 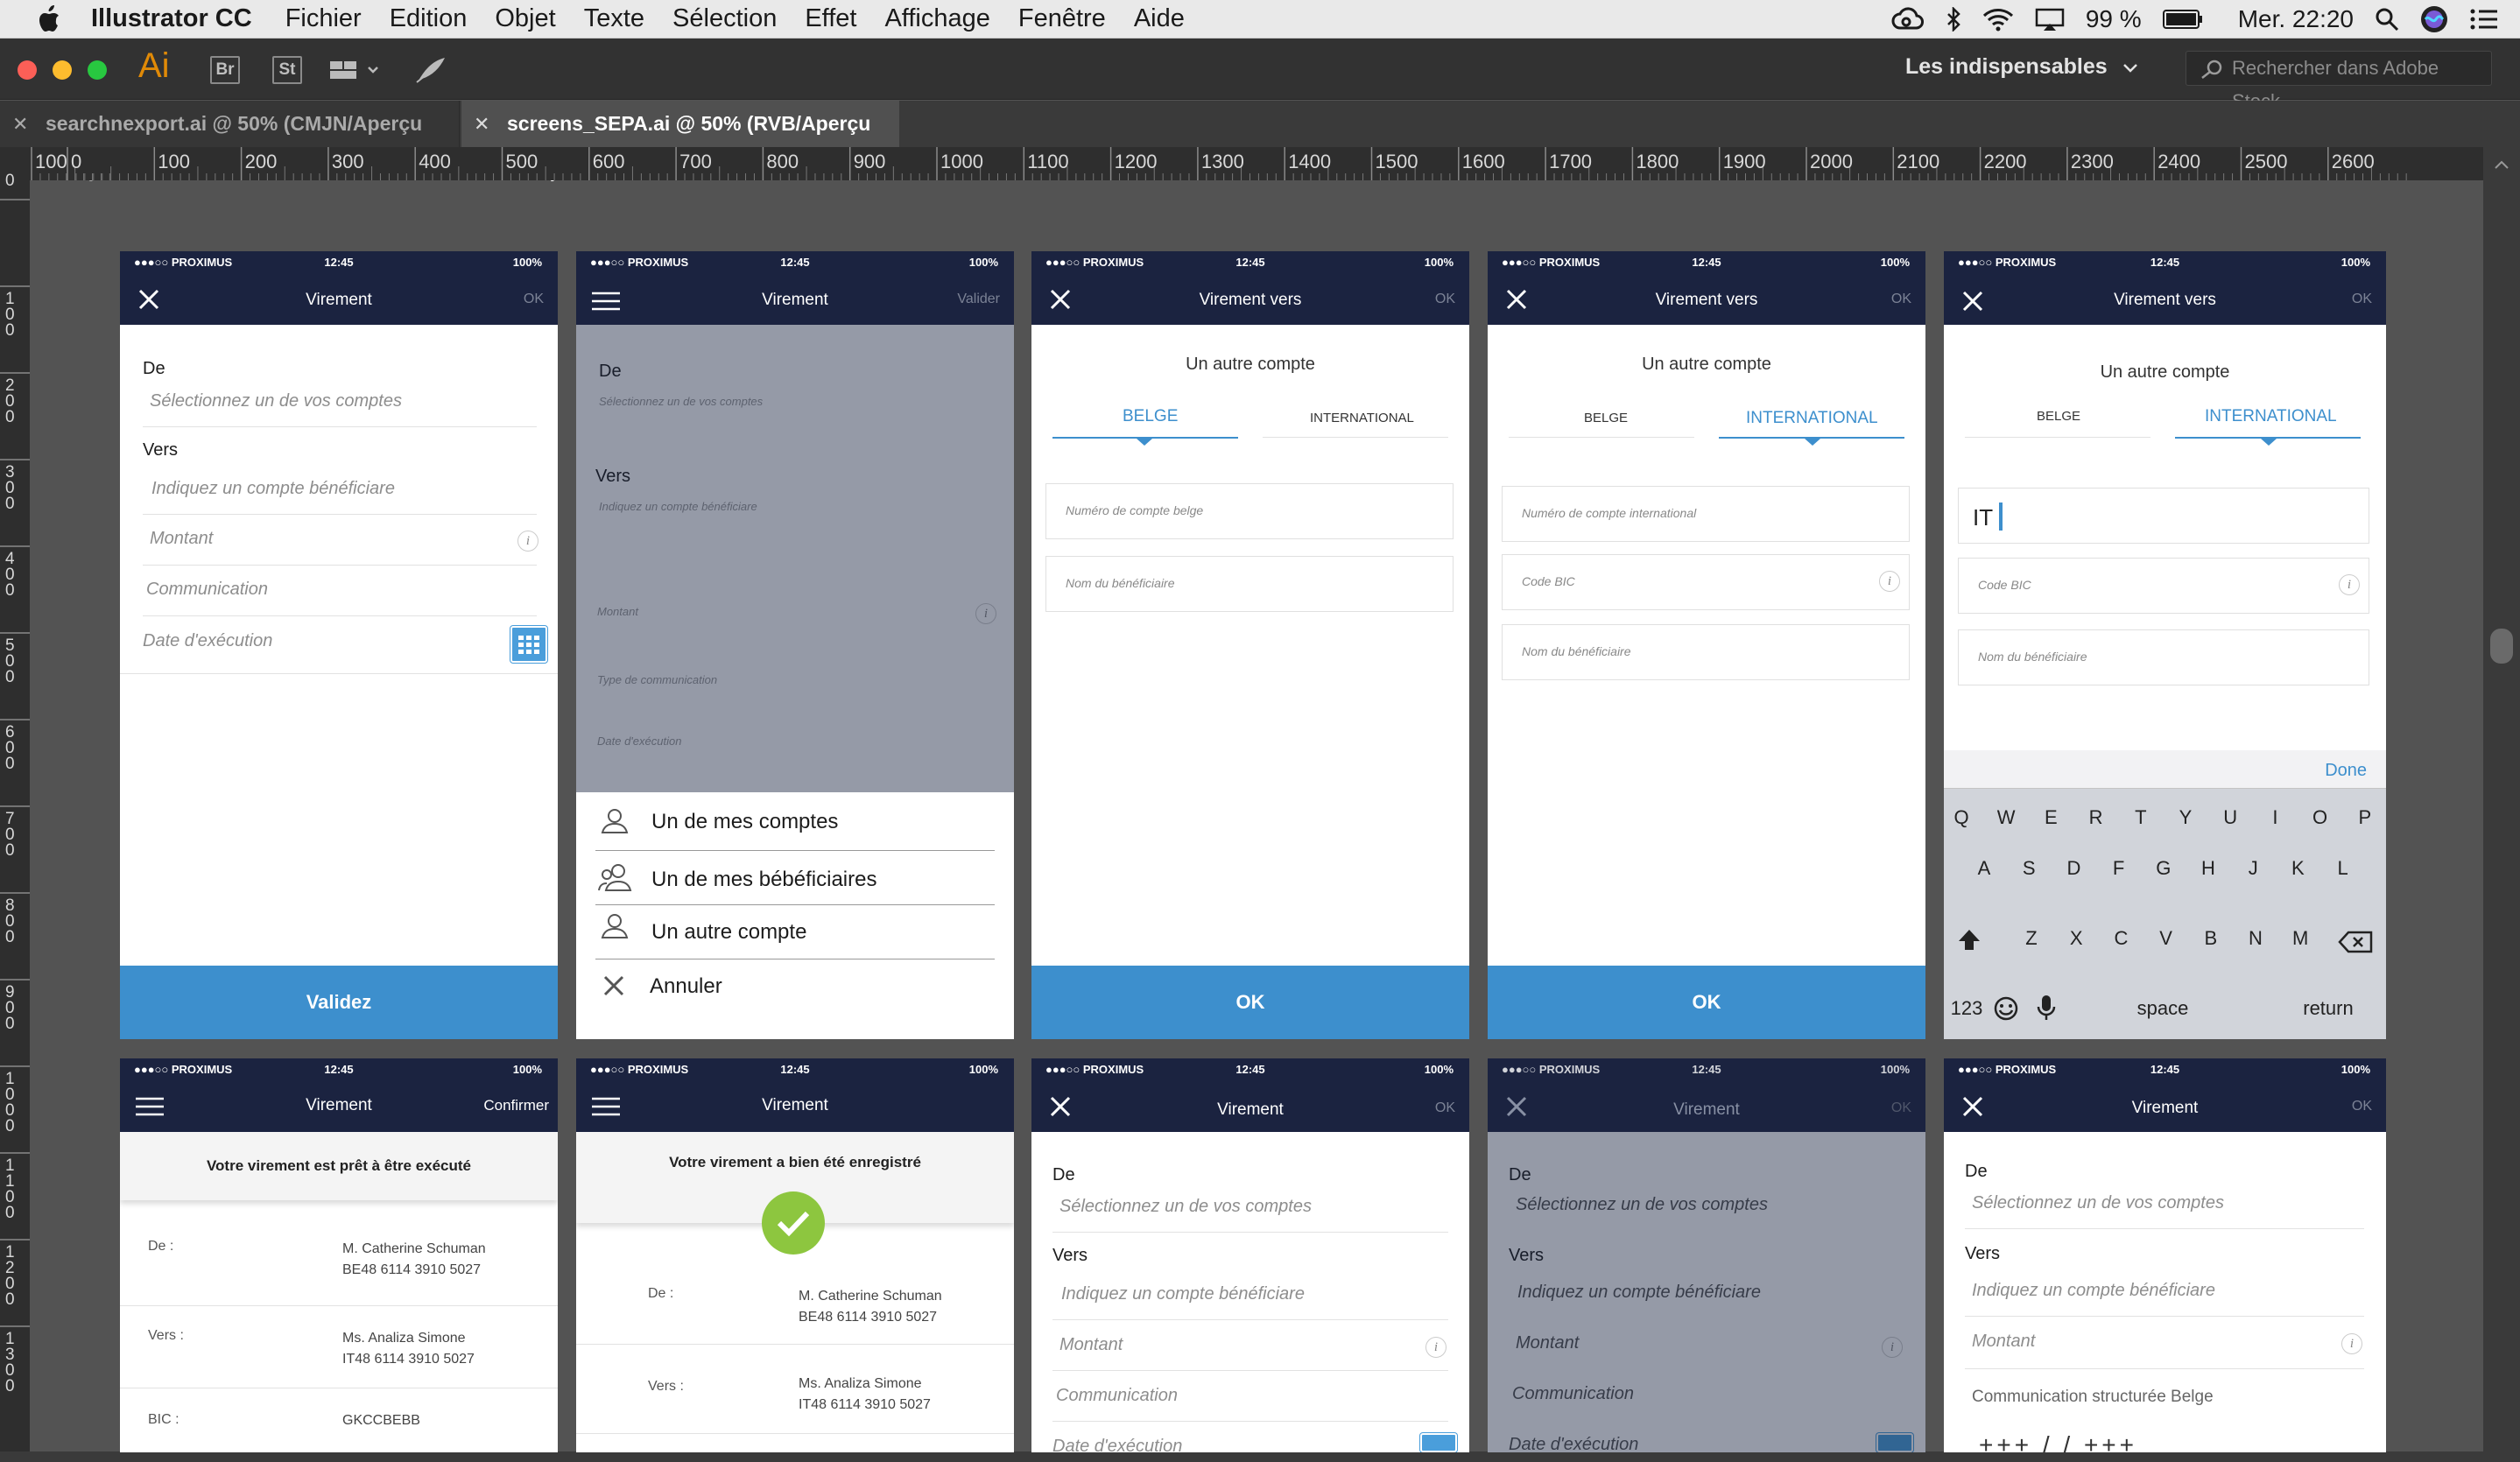 I want to click on scrollbar-thumb, so click(x=2501, y=647).